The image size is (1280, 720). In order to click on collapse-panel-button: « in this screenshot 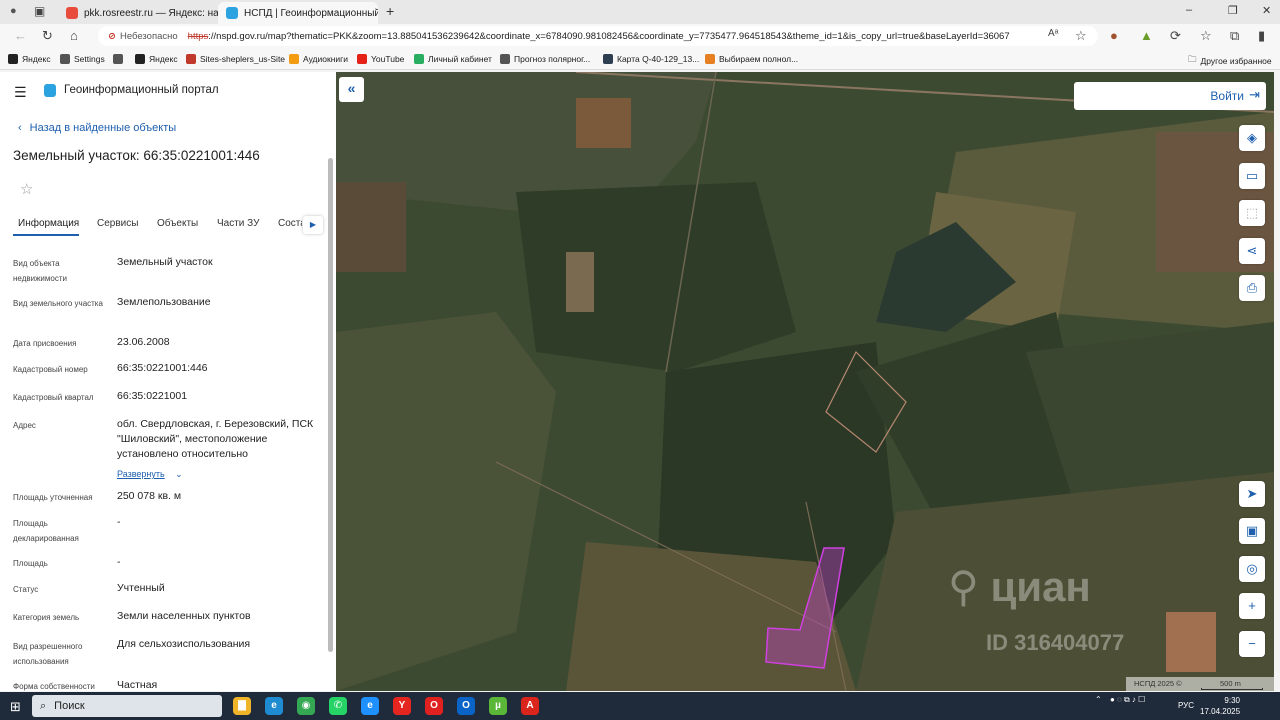, I will do `click(351, 89)`.